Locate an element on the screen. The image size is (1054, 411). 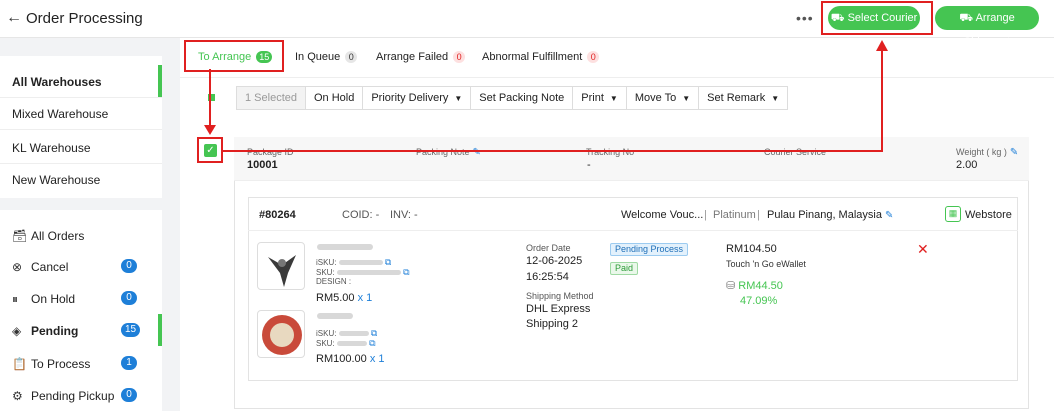
product-2-graphic is located at coordinates (282, 335).